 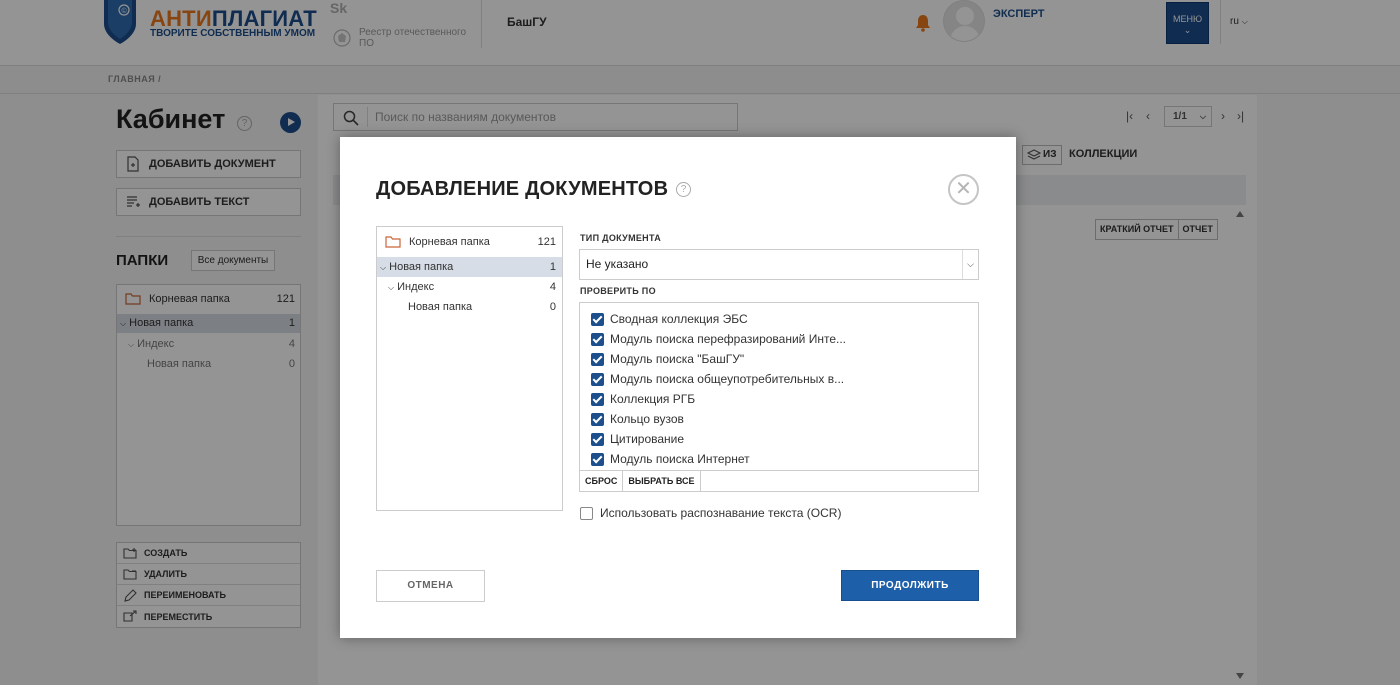 What do you see at coordinates (469, 242) in the screenshot?
I see `tree-item-root: Корневая папка 121` at bounding box center [469, 242].